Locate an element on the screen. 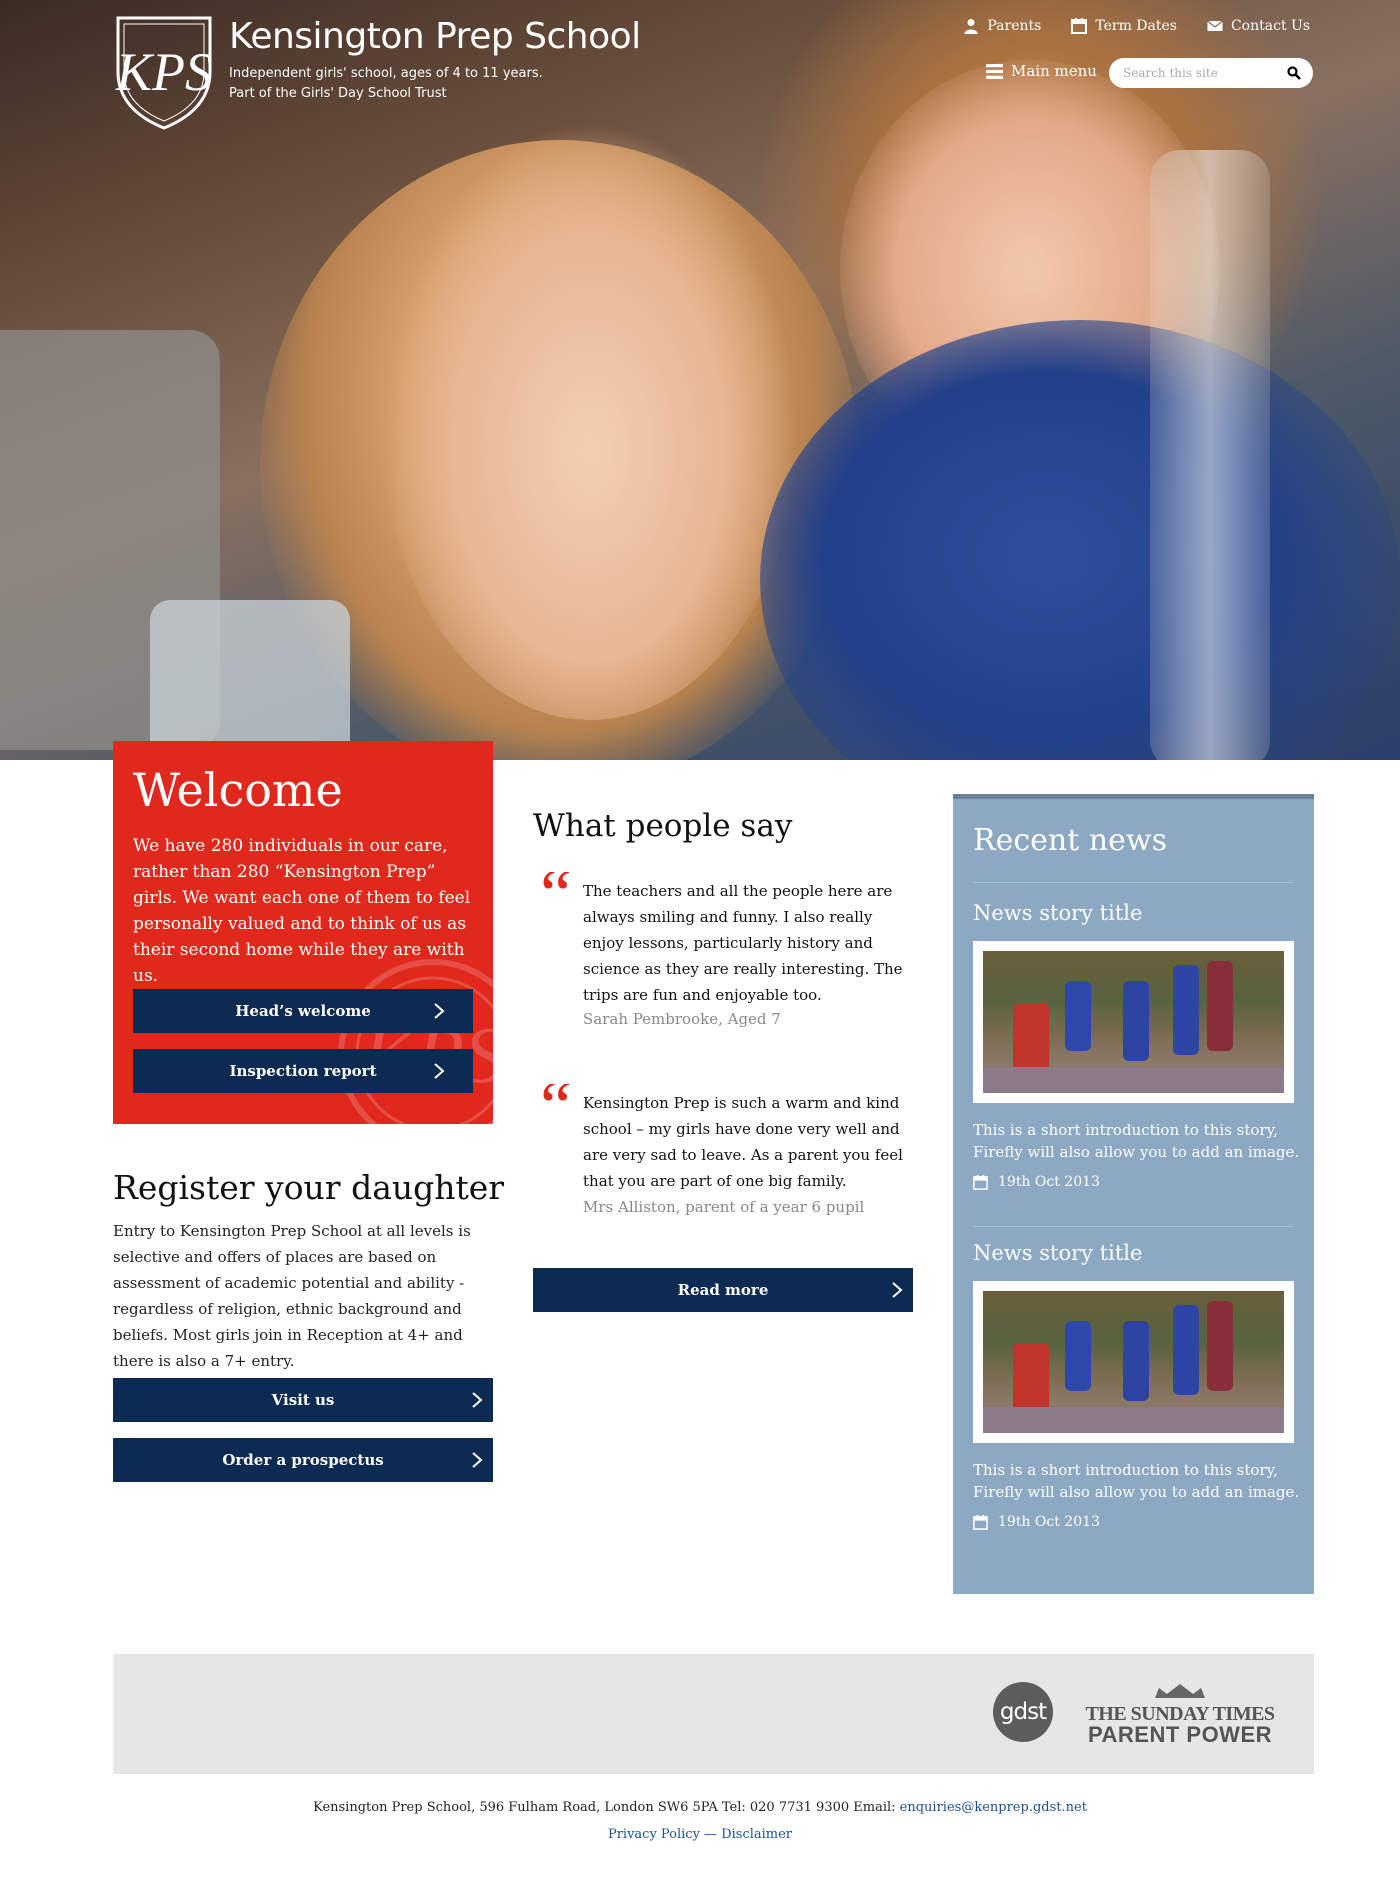 This screenshot has height=1880, width=1400. testimonials-title: What people say is located at coordinates (663, 826).